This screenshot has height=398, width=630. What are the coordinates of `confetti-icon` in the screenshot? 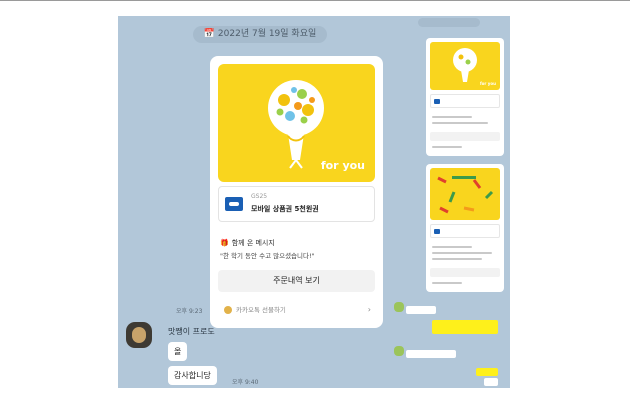 It's located at (465, 195).